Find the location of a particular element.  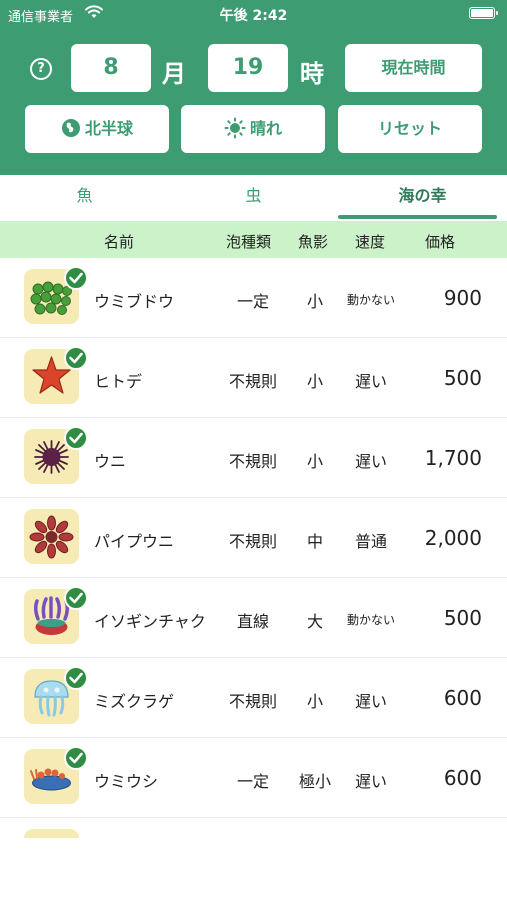

globe-icon is located at coordinates (70, 128).